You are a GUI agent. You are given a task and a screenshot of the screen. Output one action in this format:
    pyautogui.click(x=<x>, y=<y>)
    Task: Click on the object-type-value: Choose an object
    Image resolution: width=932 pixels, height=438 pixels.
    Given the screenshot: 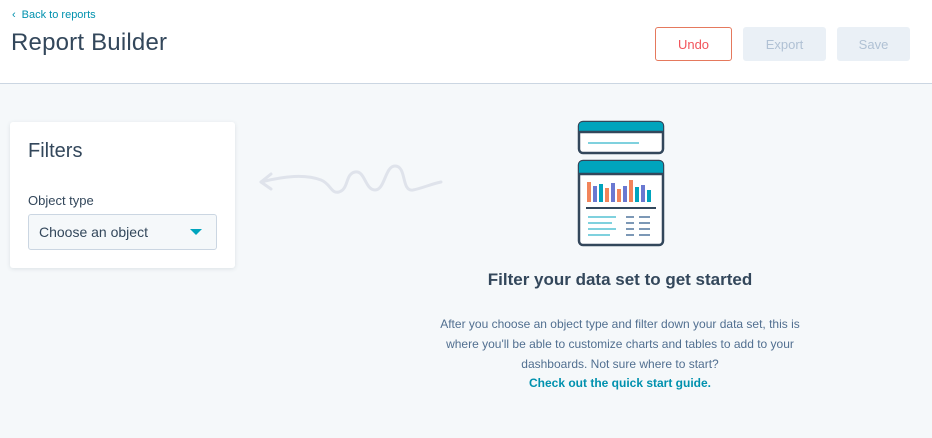 What is the action you would take?
    pyautogui.click(x=93, y=232)
    